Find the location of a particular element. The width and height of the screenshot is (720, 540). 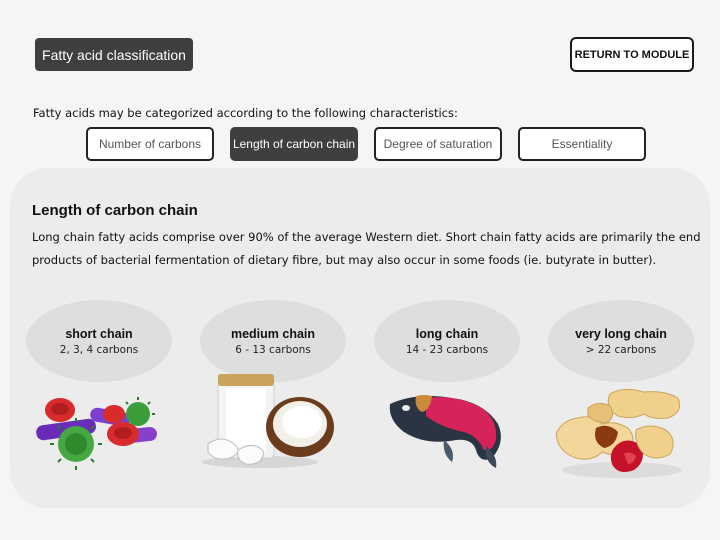

category-short-chain: short chain 2, 3, 4 carbons is located at coordinates (99, 341).